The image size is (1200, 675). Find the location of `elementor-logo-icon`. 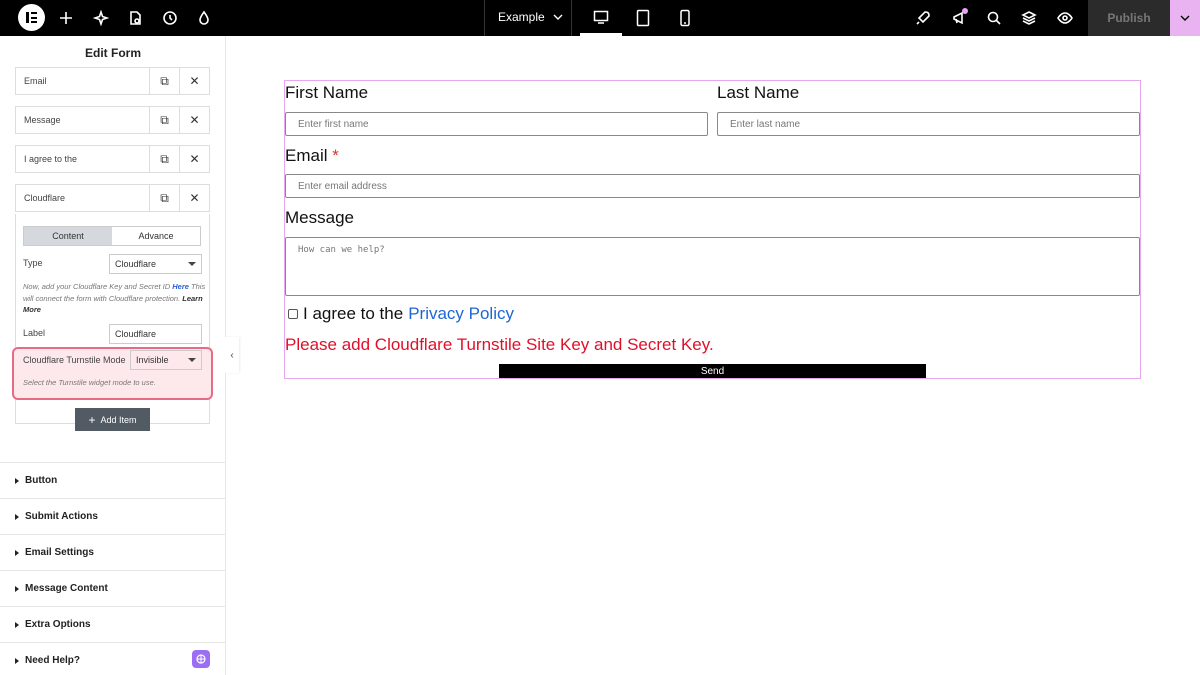

elementor-logo-icon is located at coordinates (31, 17).